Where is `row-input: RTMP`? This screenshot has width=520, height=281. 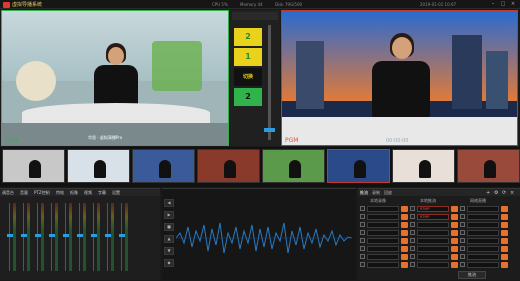 row-input: RTMP is located at coordinates (433, 209).